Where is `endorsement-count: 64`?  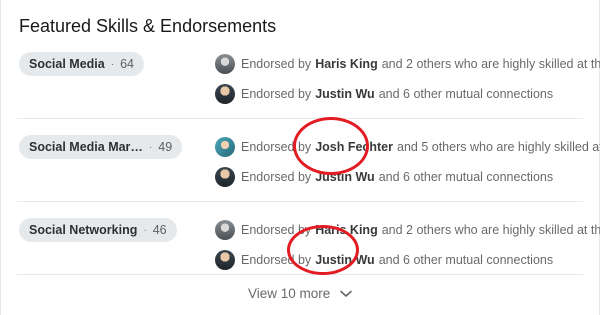
endorsement-count: 64 is located at coordinates (127, 64).